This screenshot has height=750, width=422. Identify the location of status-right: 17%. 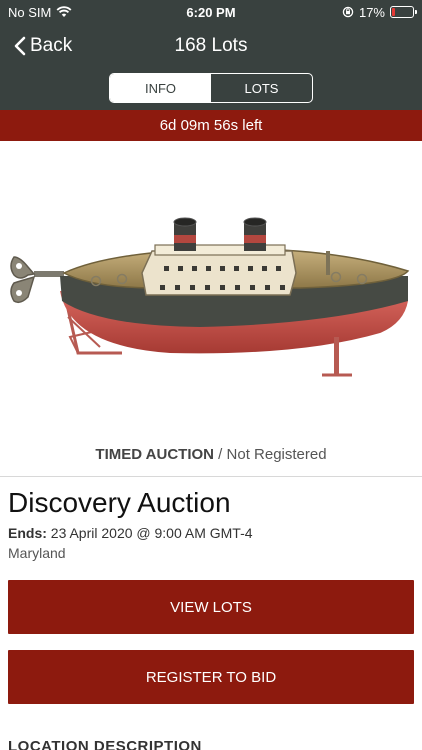
(379, 12).